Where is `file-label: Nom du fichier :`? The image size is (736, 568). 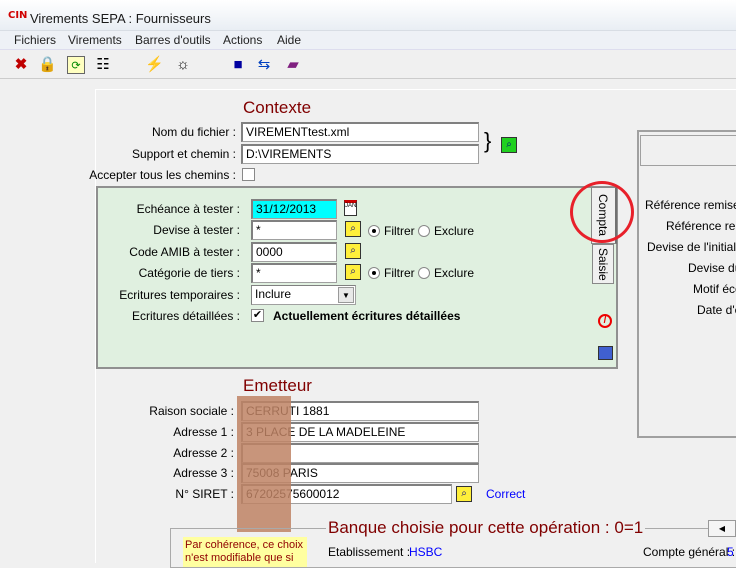 file-label: Nom du fichier : is located at coordinates (193, 132).